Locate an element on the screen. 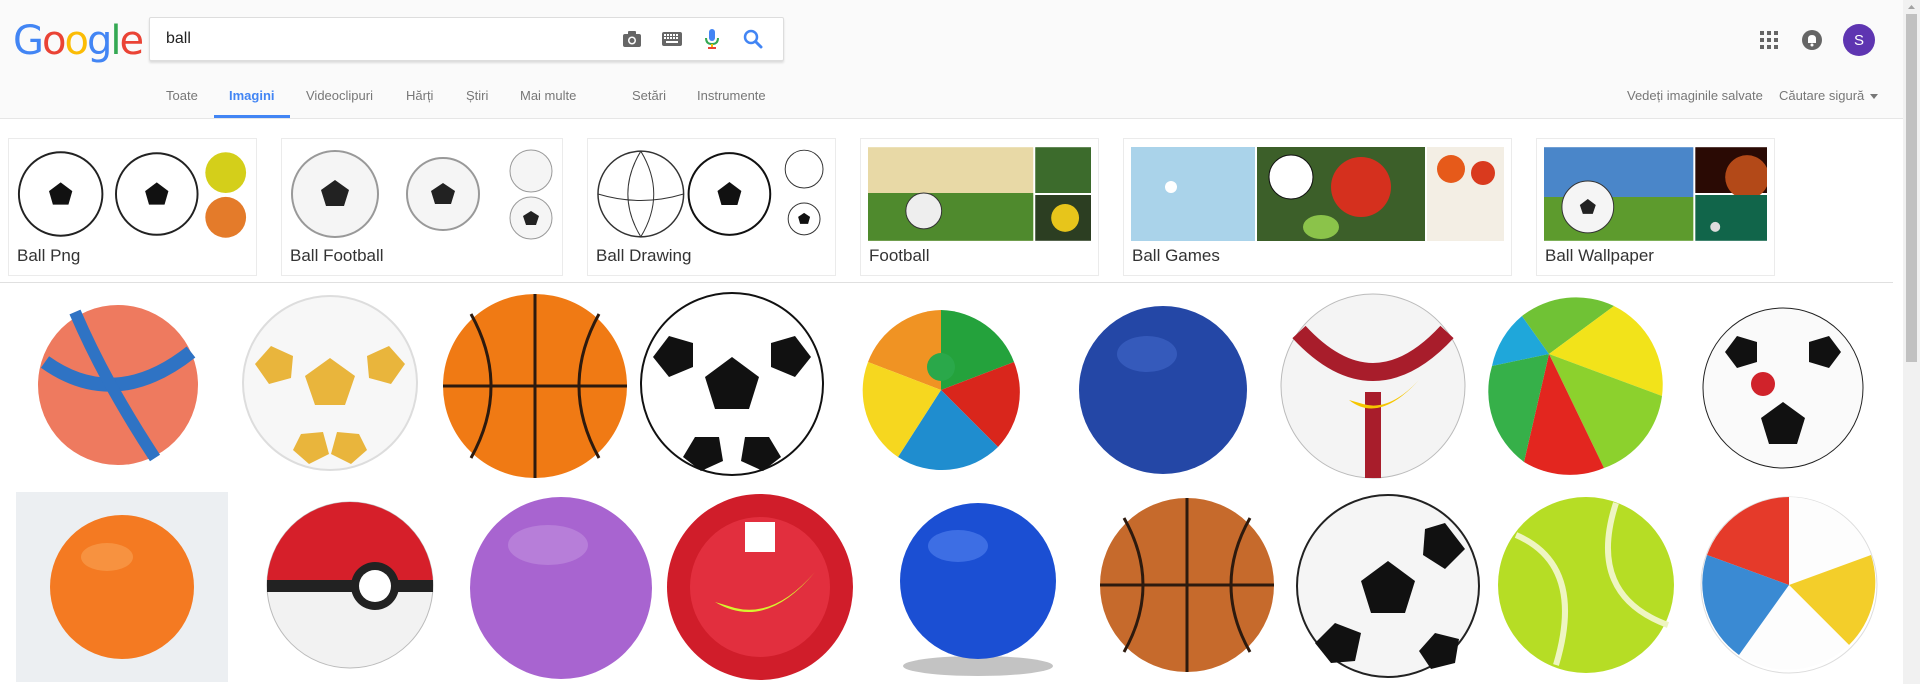 This screenshot has width=1920, height=684. purple-exercise-ball-image is located at coordinates (561, 588).